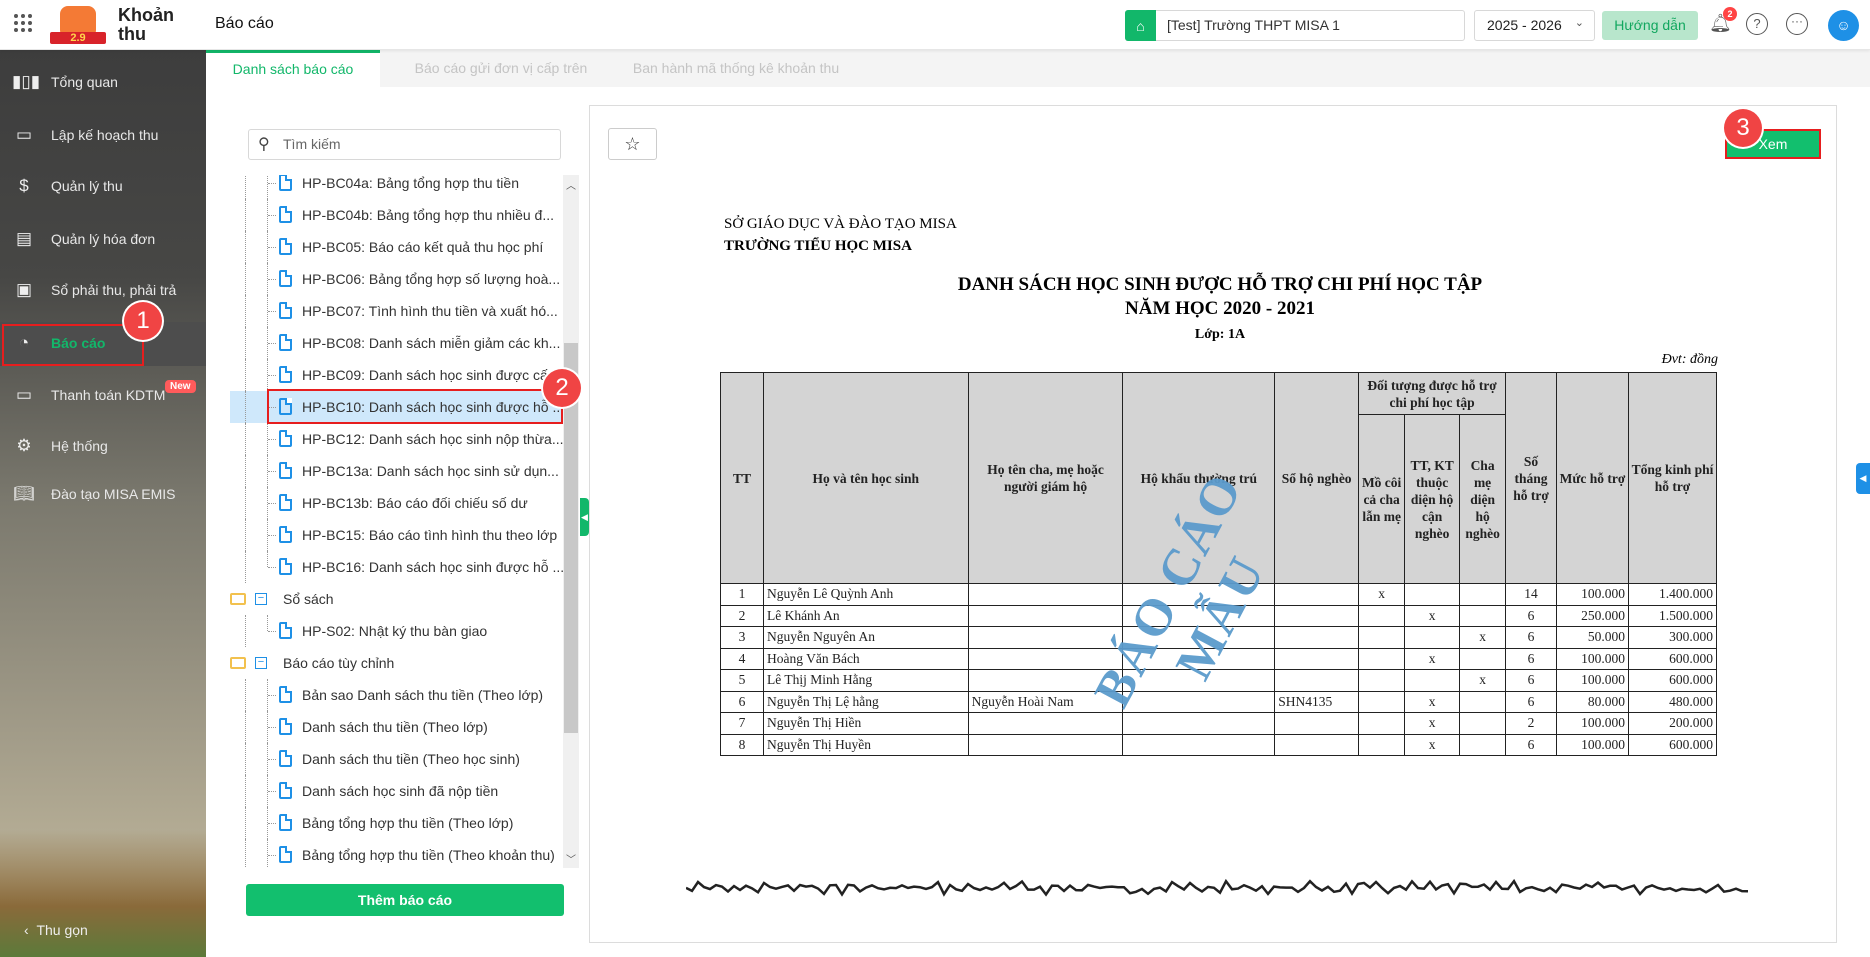 This screenshot has height=957, width=1870. I want to click on scroll-up-icon: ︿, so click(571, 184).